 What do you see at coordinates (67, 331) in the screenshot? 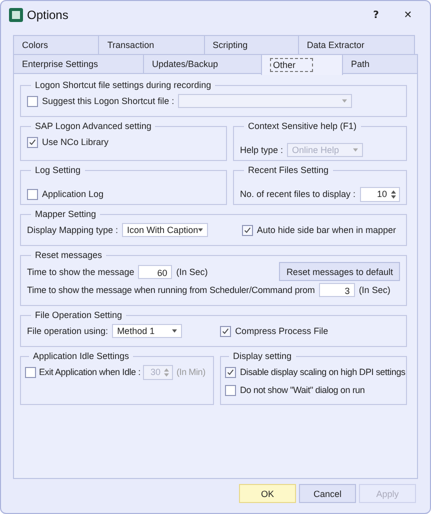
I see `field-label: File operation using:` at bounding box center [67, 331].